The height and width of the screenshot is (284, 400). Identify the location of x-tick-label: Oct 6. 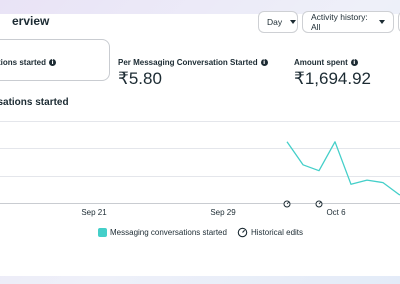
(336, 212).